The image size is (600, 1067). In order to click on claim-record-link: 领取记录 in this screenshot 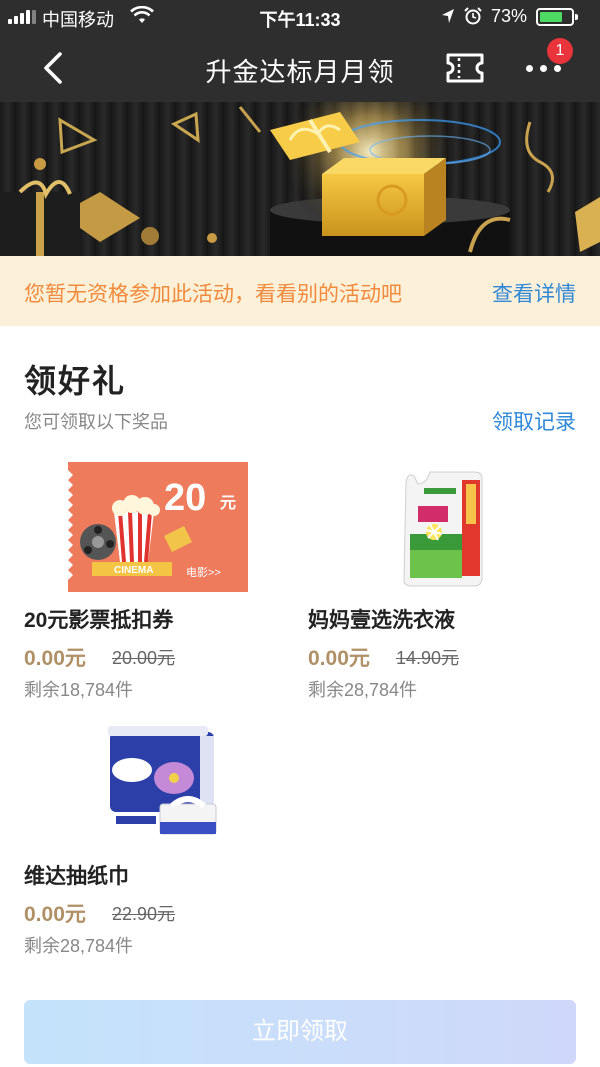, I will do `click(534, 421)`.